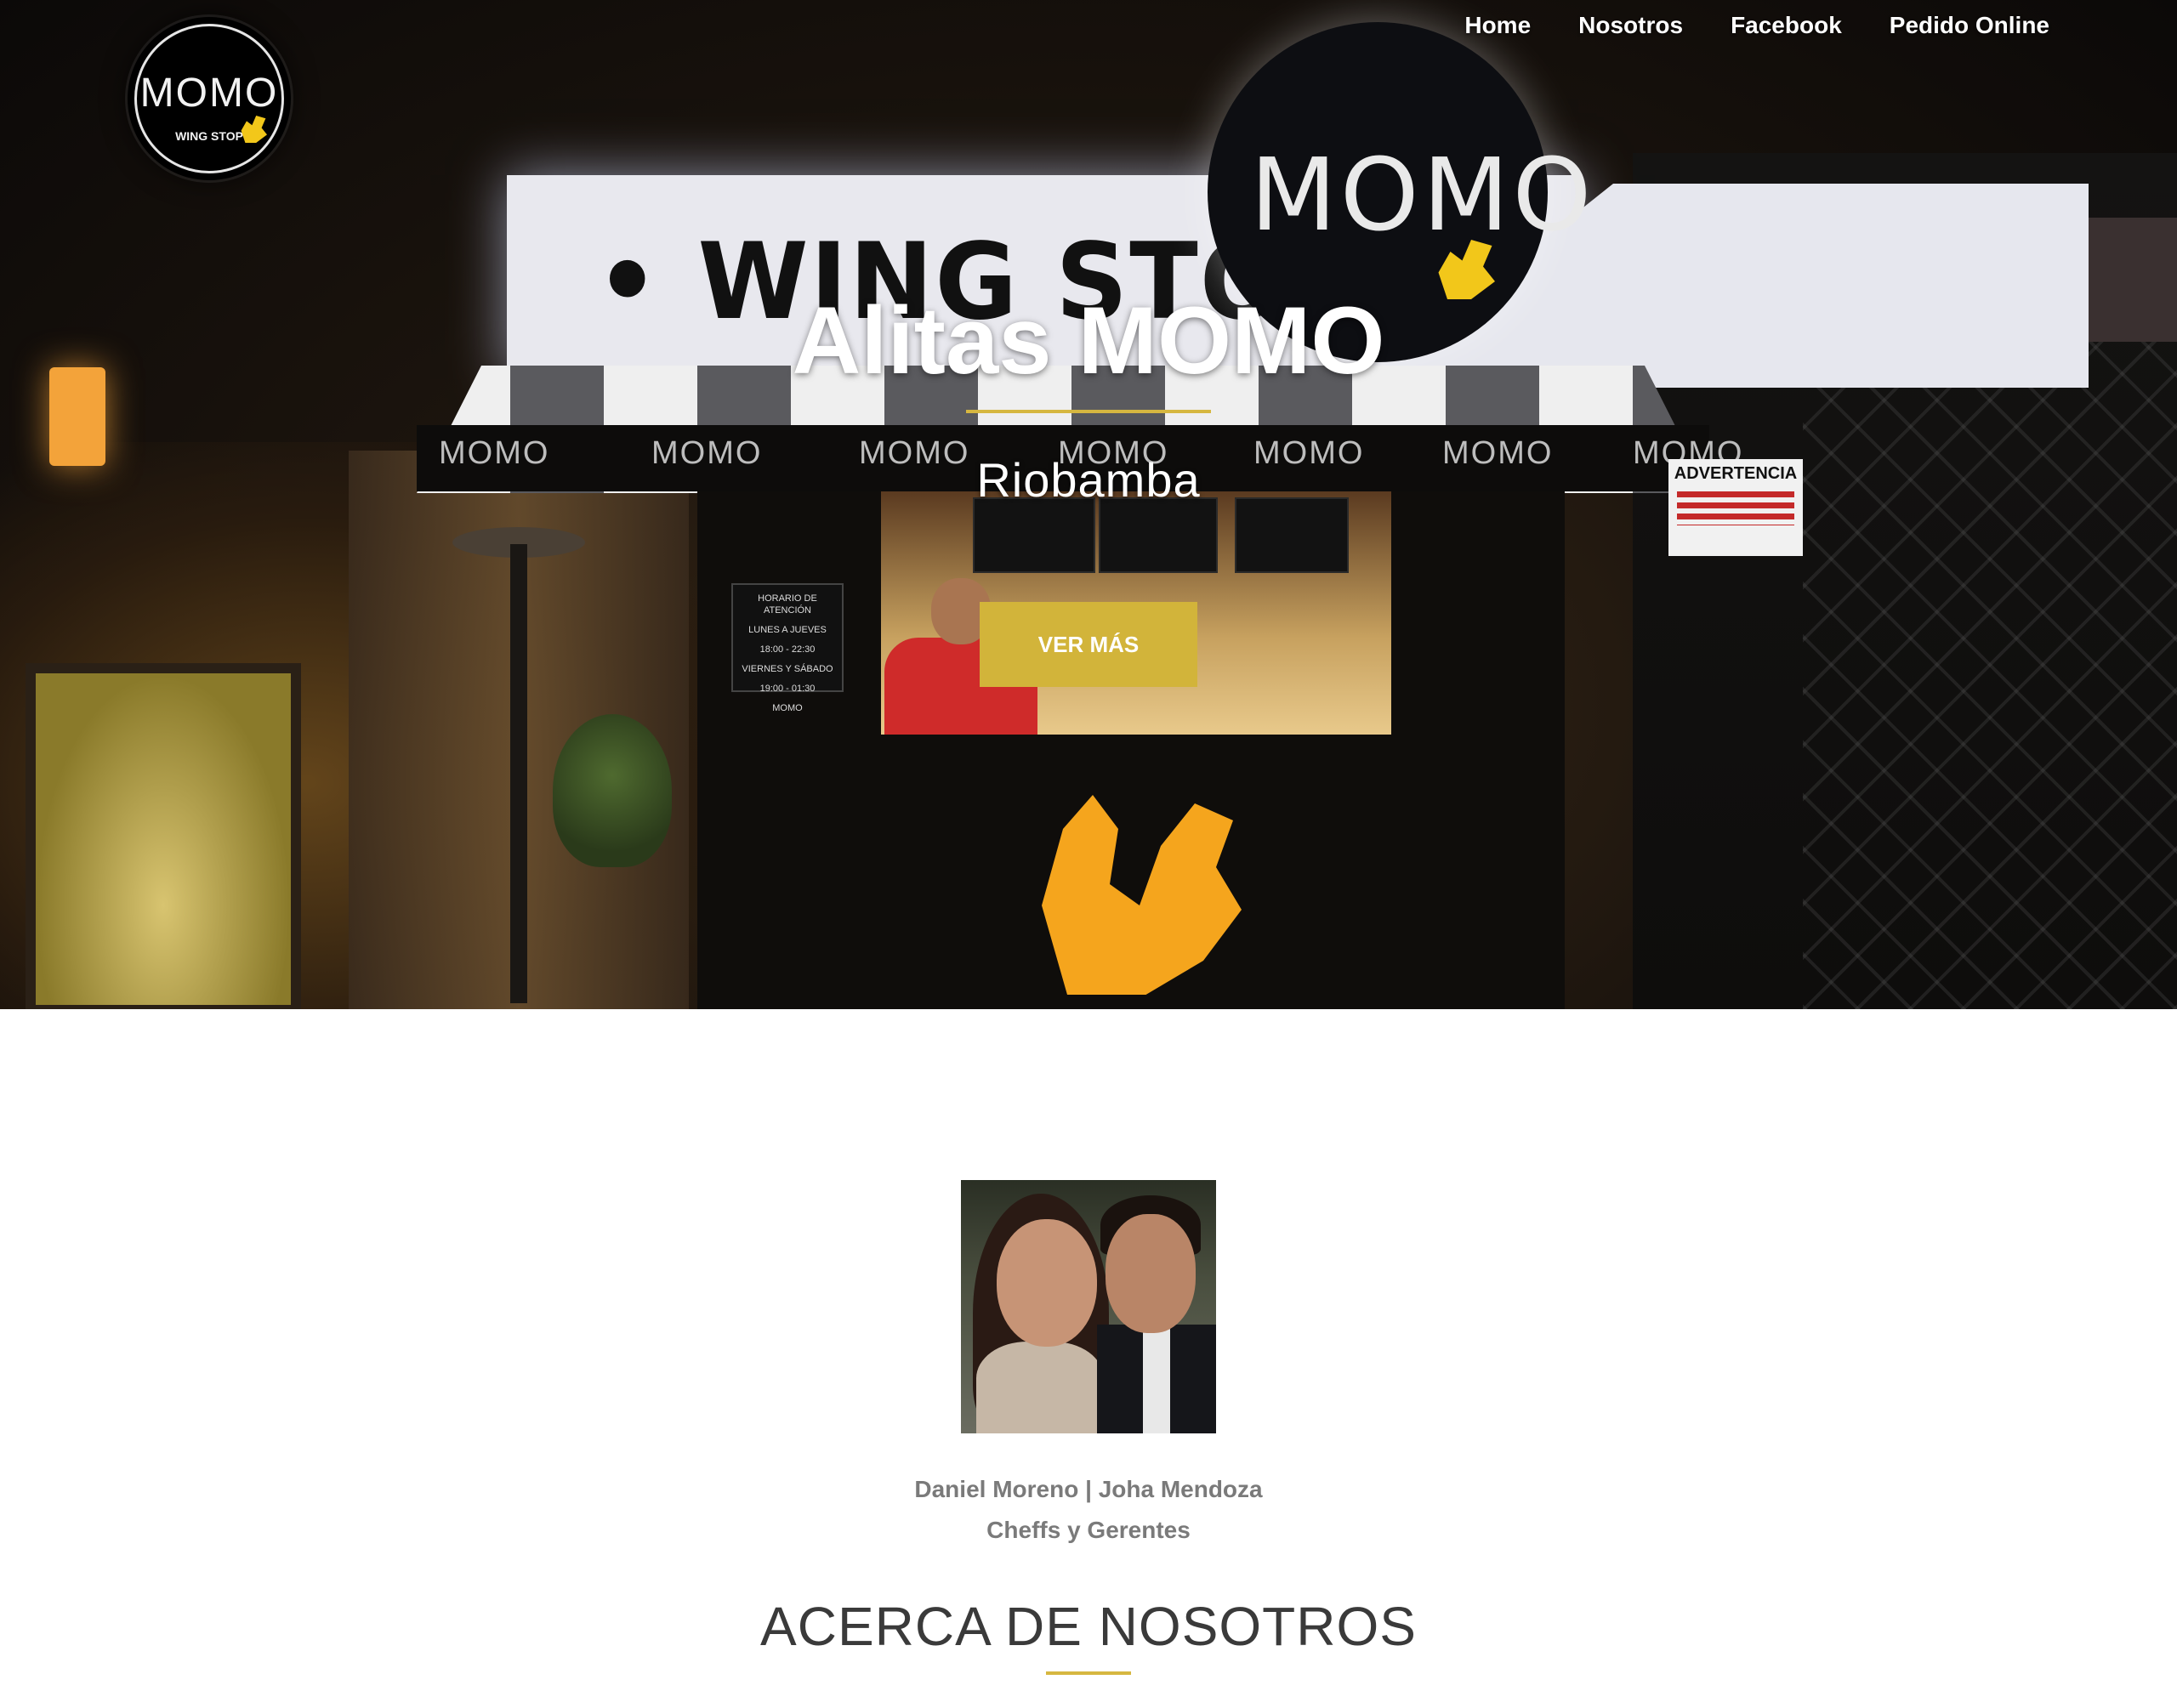 This screenshot has width=2177, height=1708. I want to click on nav-item-pedido-online: Pedido Online, so click(1969, 25).